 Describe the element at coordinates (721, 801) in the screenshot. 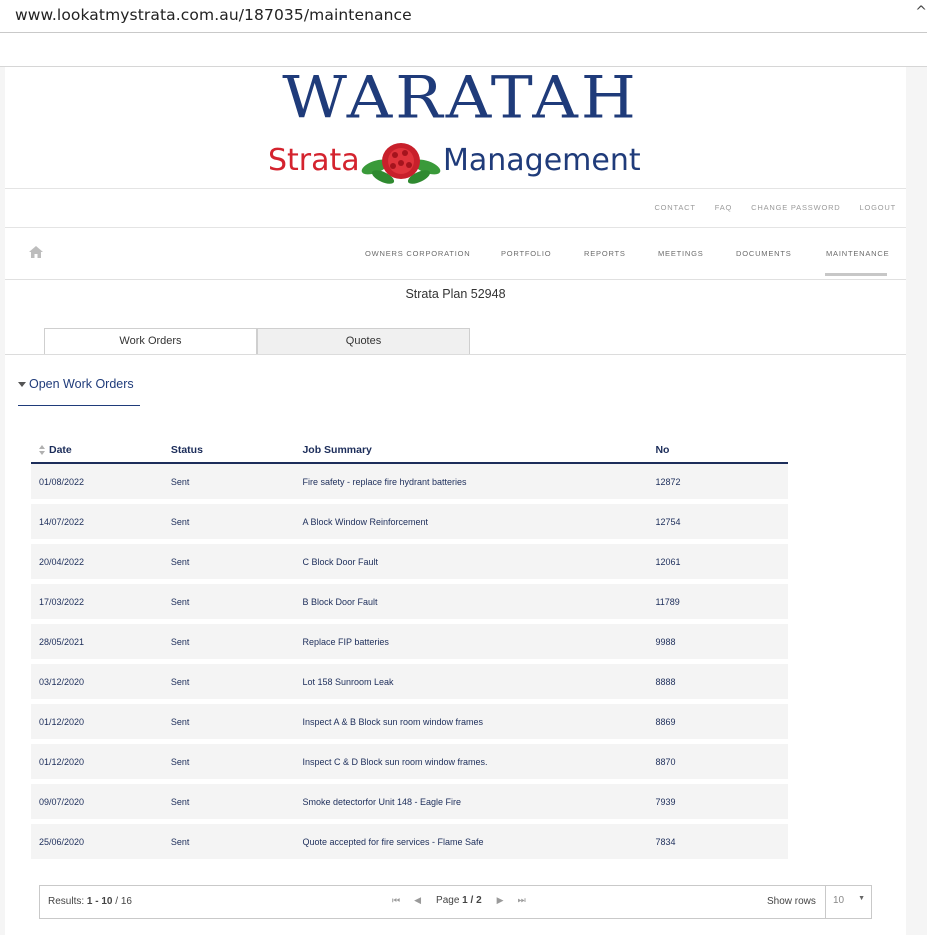

I see `cell-no: 7939` at that location.